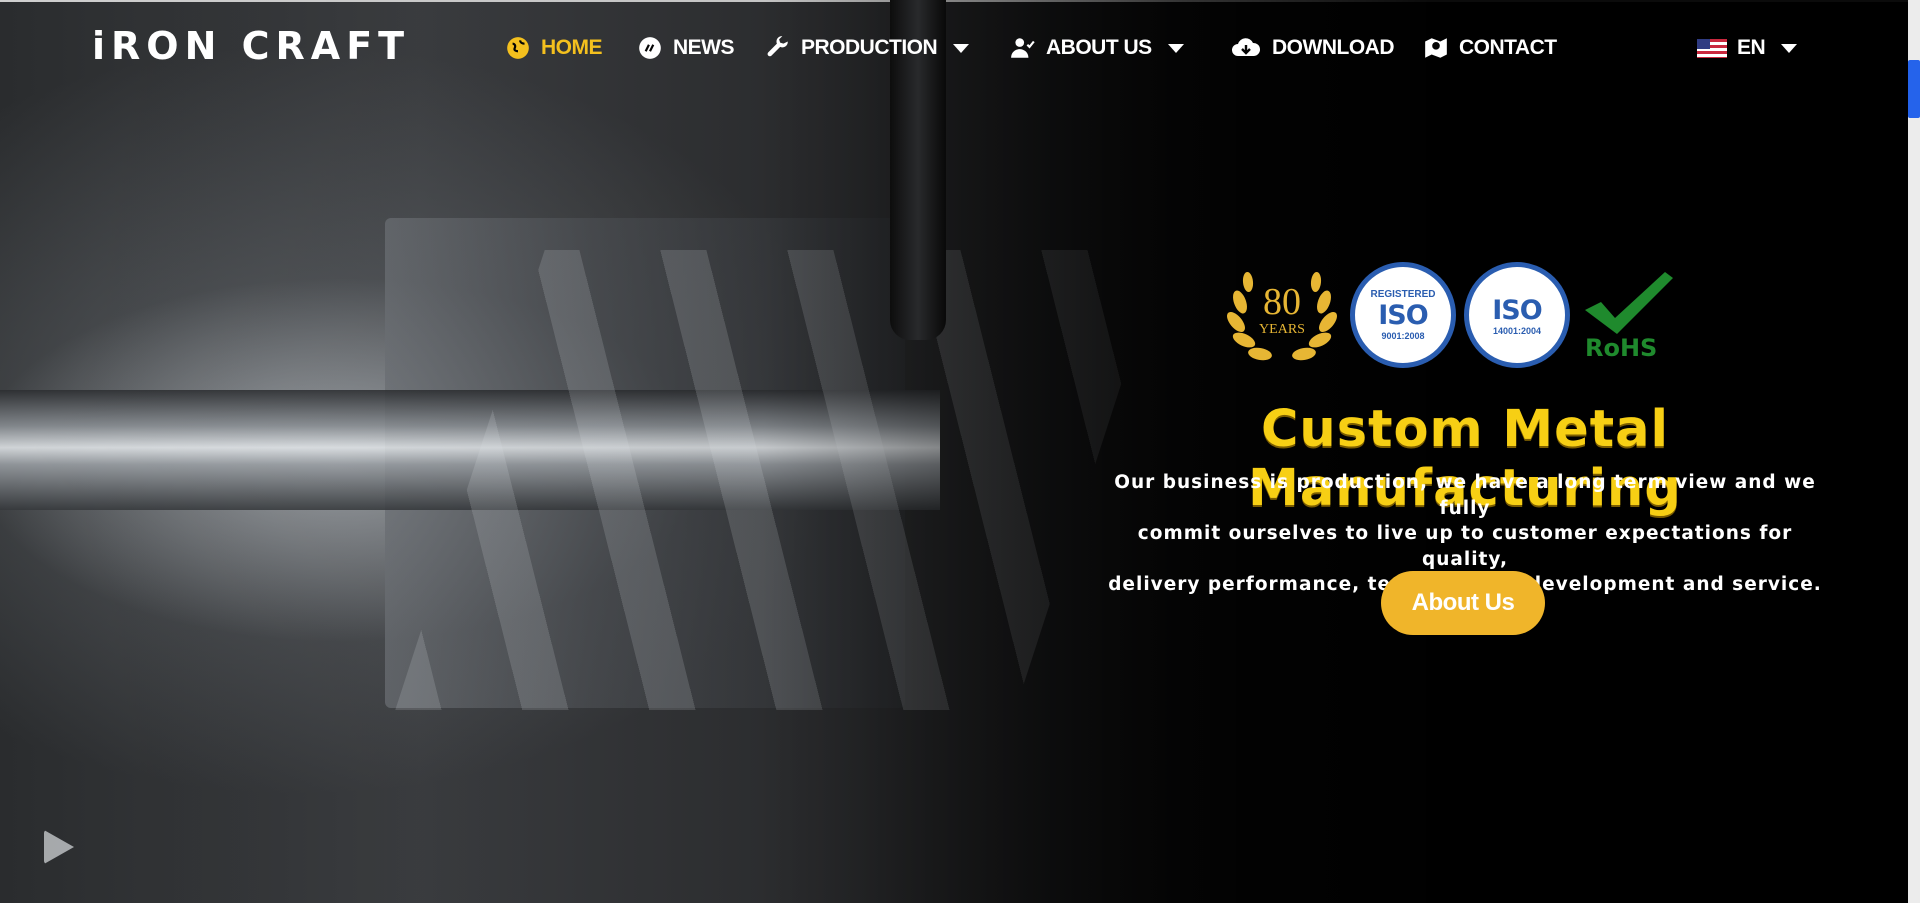  I want to click on iso1-registered-label: REGISTERED, so click(1403, 294).